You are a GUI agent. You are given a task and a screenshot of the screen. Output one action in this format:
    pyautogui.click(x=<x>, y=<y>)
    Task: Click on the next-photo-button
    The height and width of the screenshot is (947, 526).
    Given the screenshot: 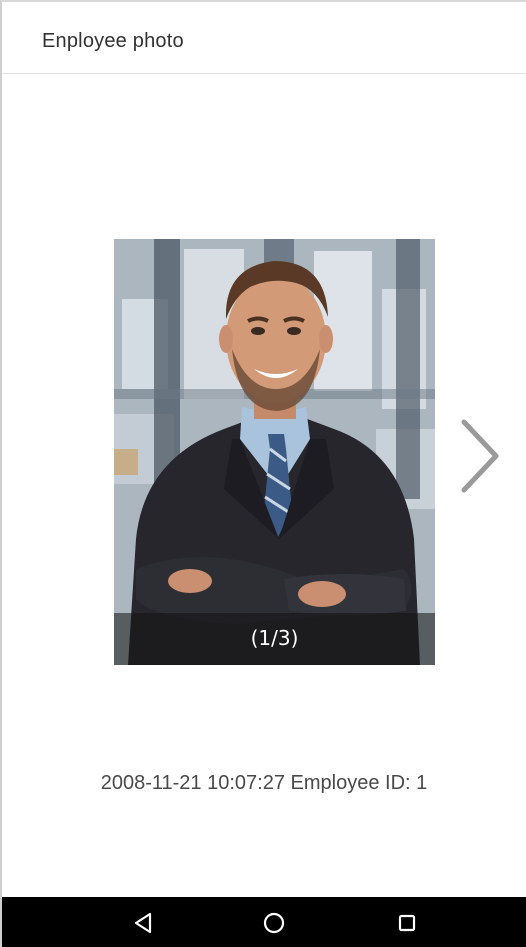 What is the action you would take?
    pyautogui.click(x=479, y=456)
    